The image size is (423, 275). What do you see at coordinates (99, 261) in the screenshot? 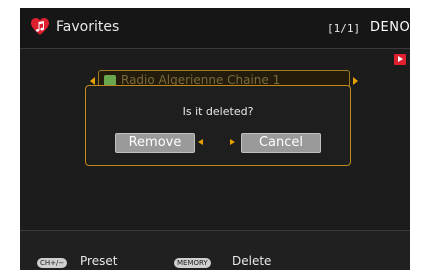
I see `preset-hint: Preset` at bounding box center [99, 261].